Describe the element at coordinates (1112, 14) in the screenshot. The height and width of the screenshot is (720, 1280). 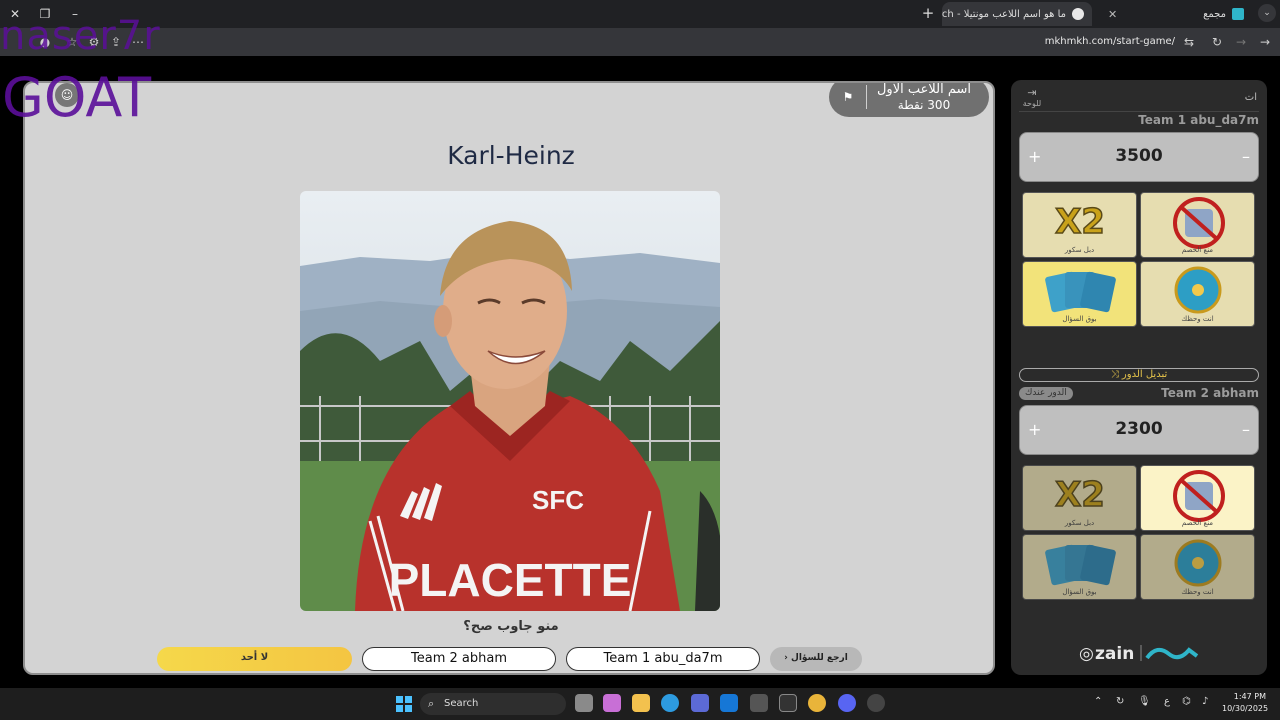
I see `close-tab-icon: ✕` at that location.